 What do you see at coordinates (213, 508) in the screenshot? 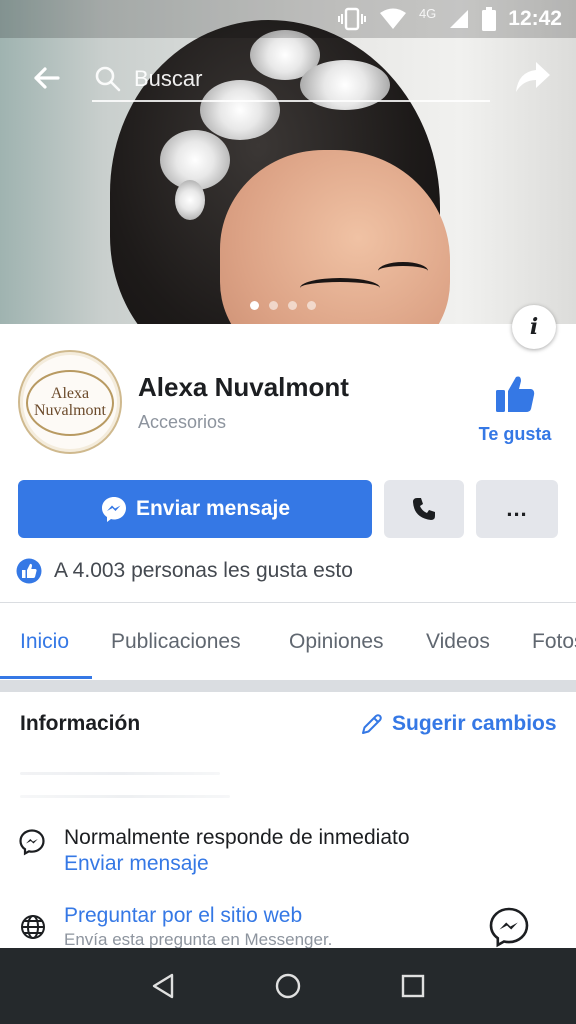
I see `send-message-label: Enviar mensaje` at bounding box center [213, 508].